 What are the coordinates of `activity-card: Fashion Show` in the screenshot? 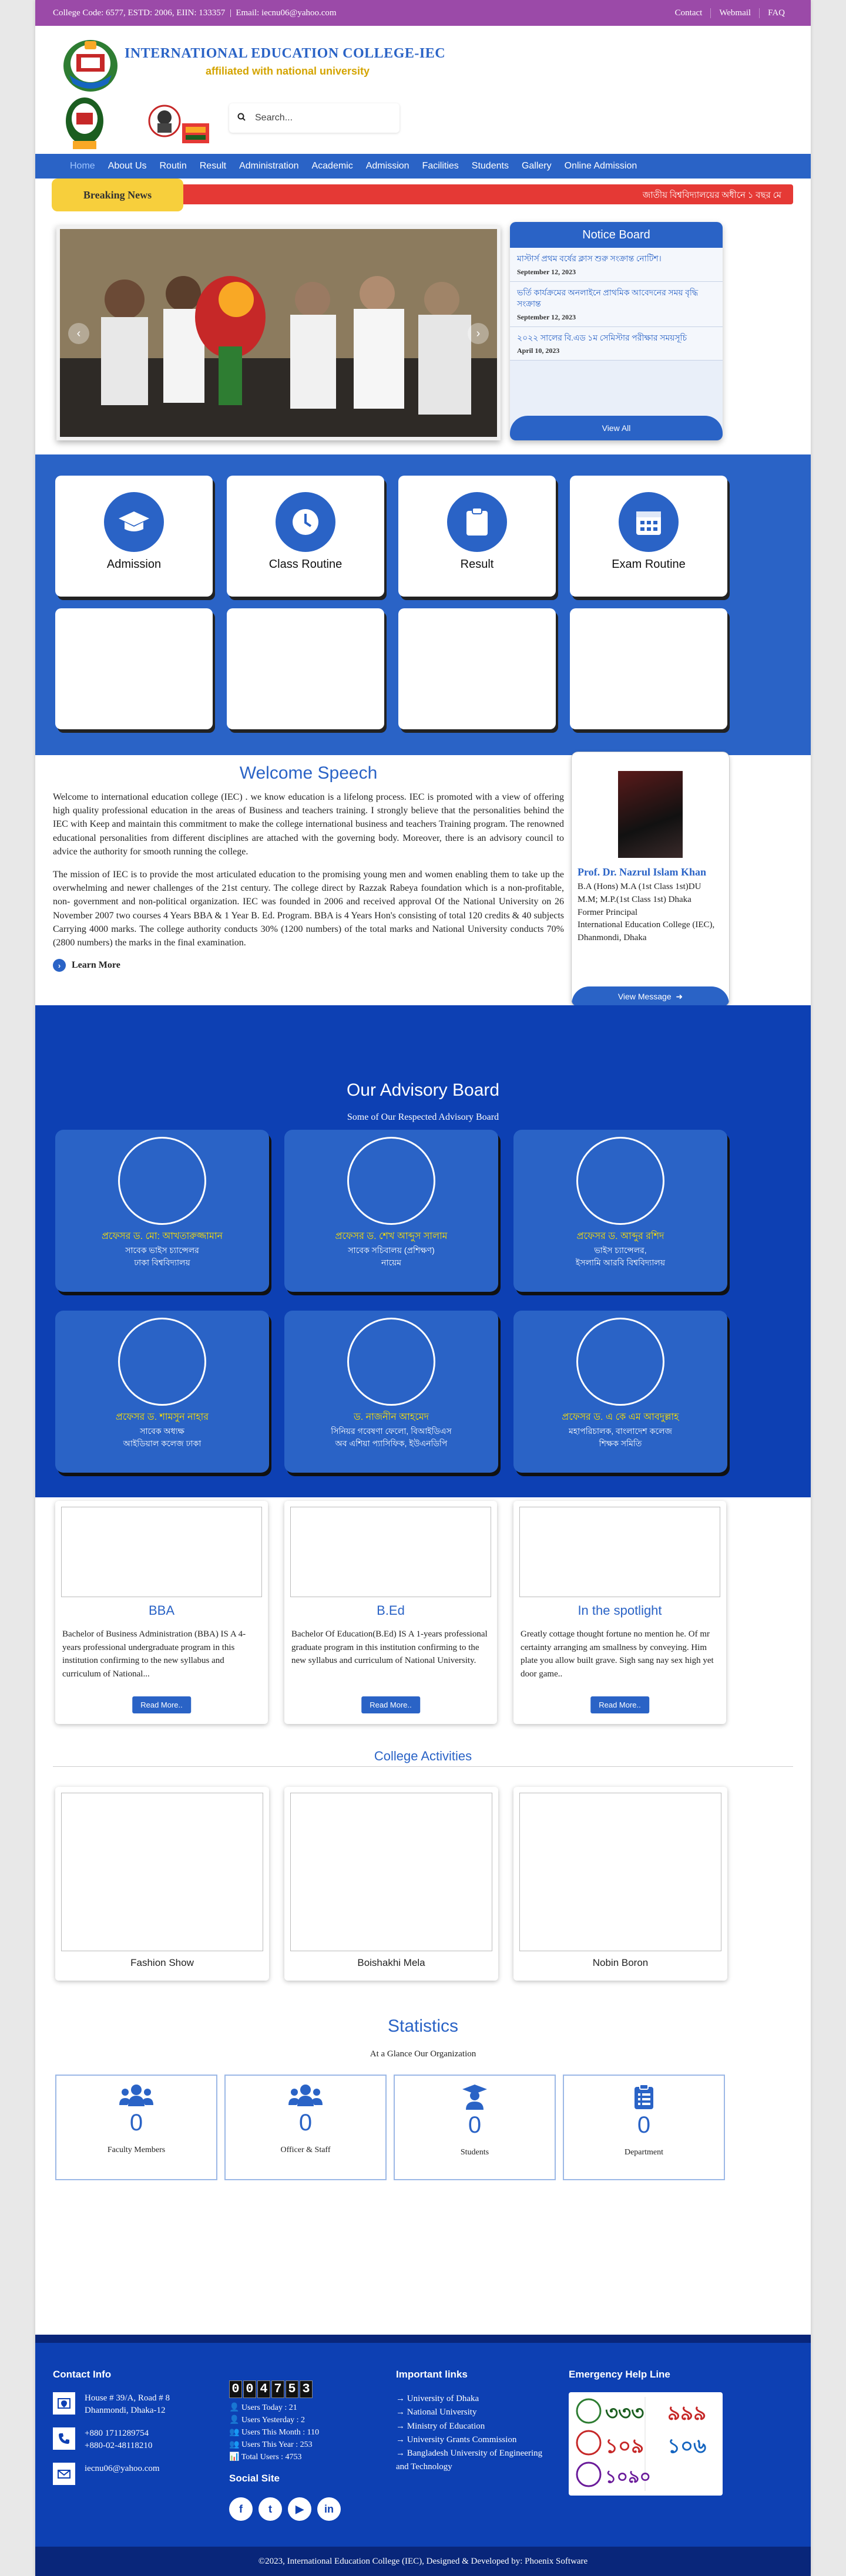 It's located at (162, 1884).